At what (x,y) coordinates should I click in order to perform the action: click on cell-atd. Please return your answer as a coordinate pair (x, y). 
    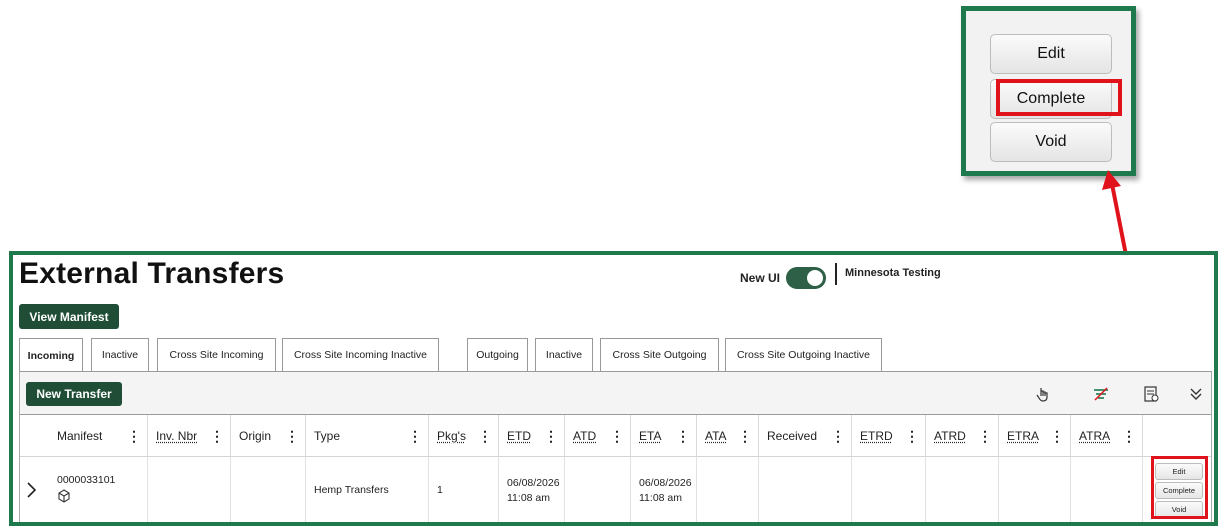
    Looking at the image, I should click on (598, 489).